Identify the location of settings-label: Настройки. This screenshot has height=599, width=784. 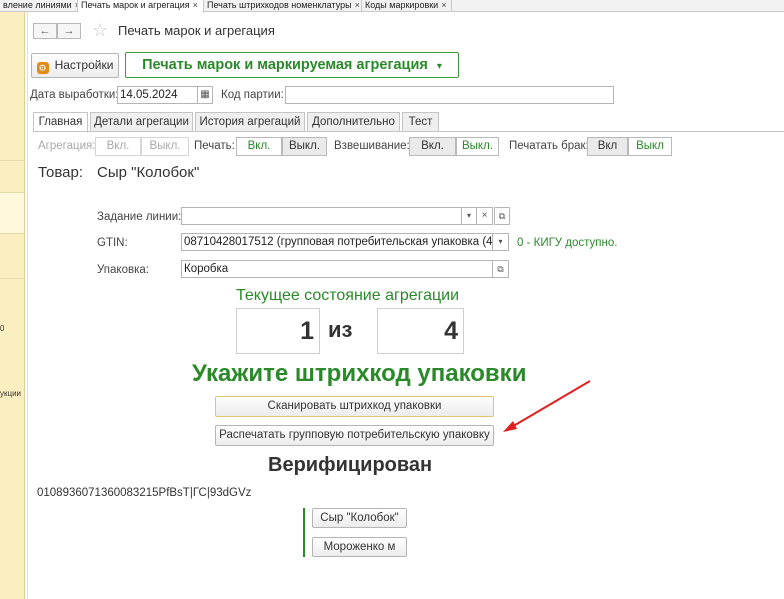
(84, 65).